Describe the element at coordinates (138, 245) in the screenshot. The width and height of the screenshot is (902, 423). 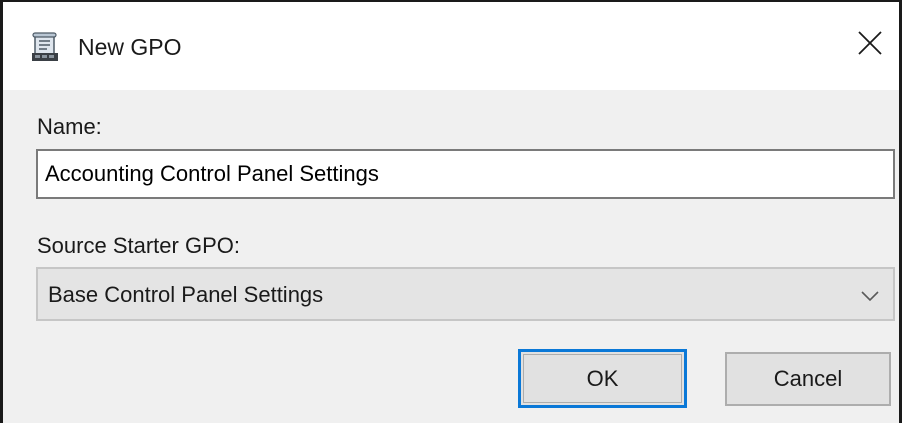
I see `source-starter-gpo-label: Source Starter GPO:` at that location.